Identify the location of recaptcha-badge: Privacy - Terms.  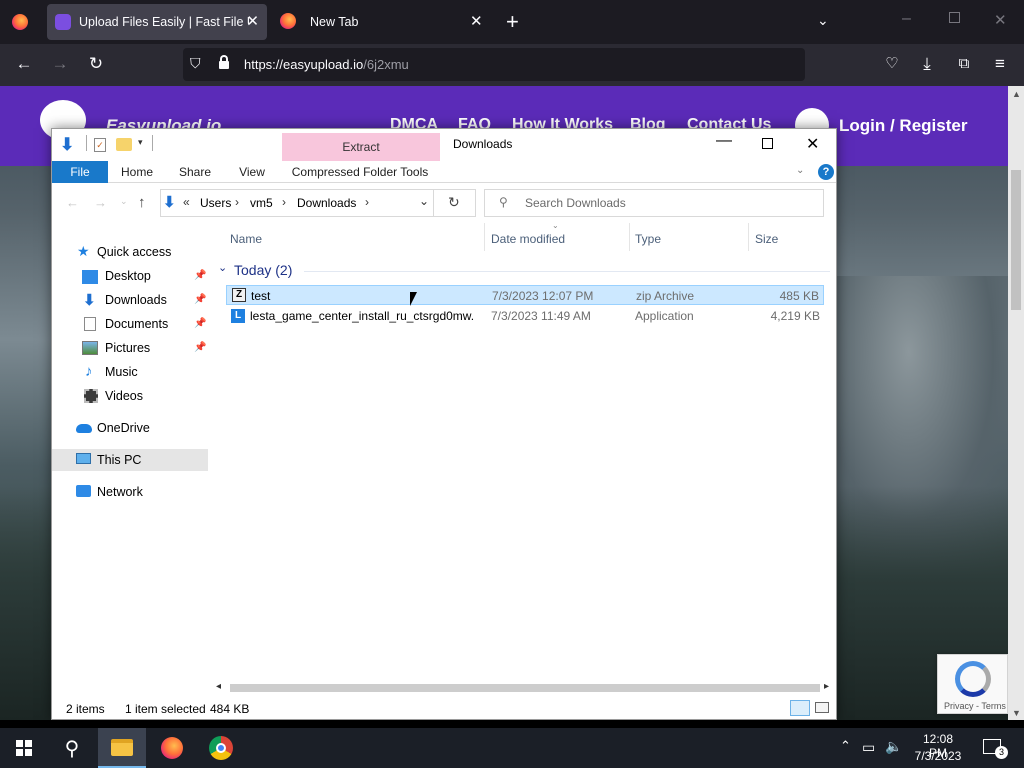
(972, 684).